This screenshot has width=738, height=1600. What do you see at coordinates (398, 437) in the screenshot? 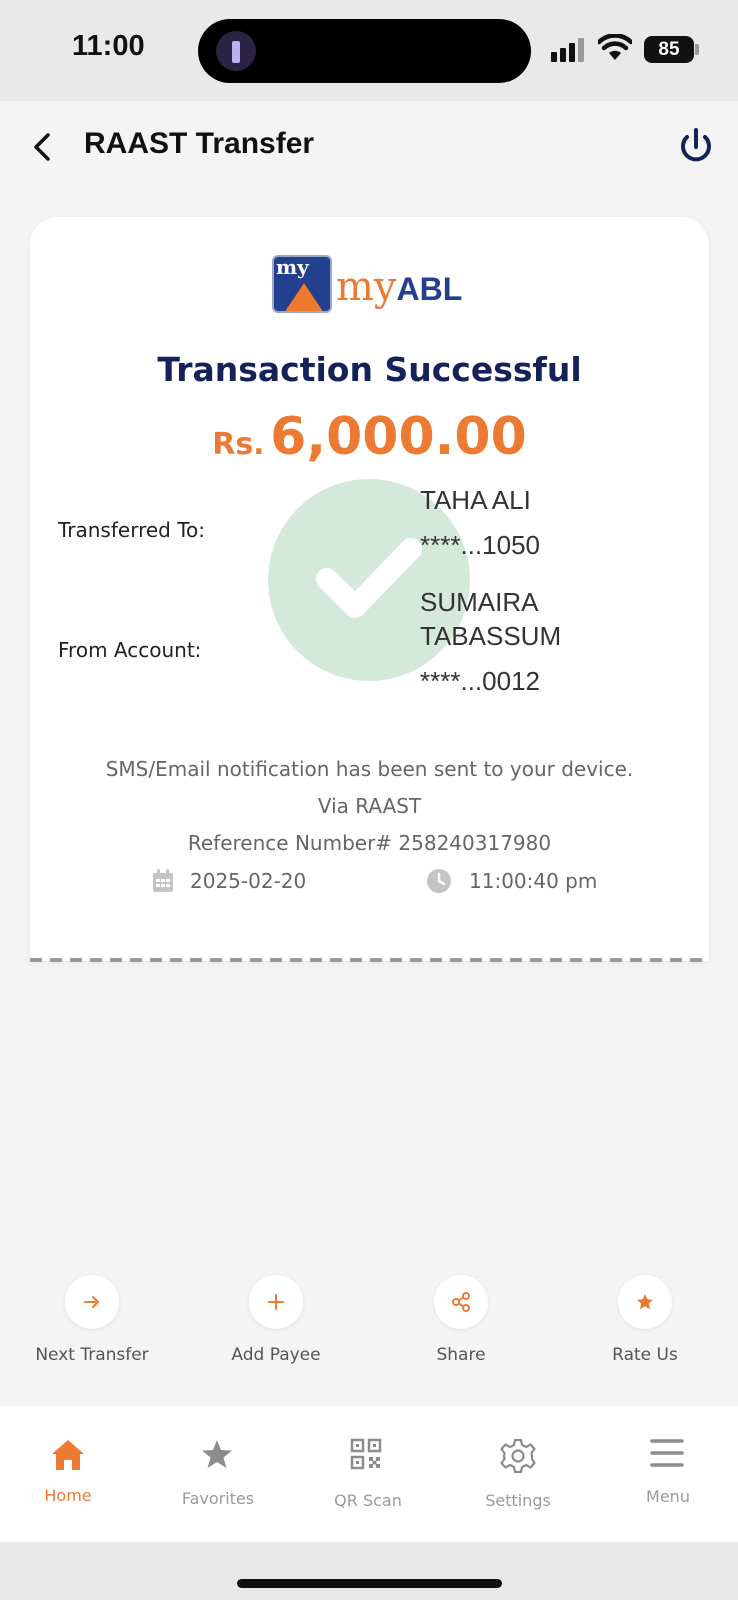
I see `amount-value: 6,000.00` at bounding box center [398, 437].